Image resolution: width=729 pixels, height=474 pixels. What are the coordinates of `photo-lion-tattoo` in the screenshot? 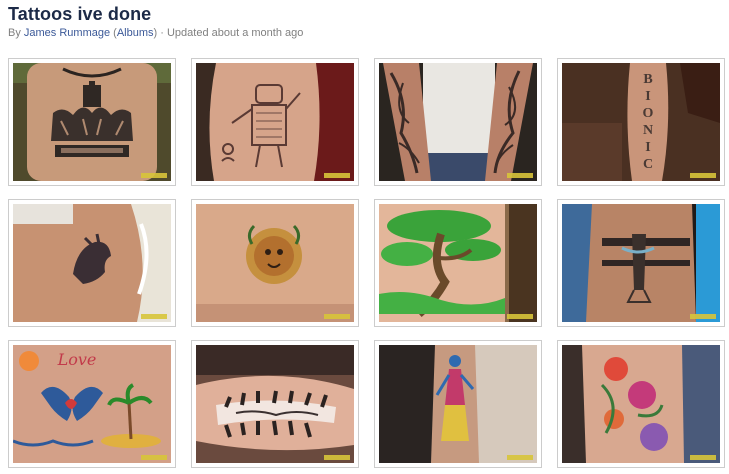 It's located at (275, 263).